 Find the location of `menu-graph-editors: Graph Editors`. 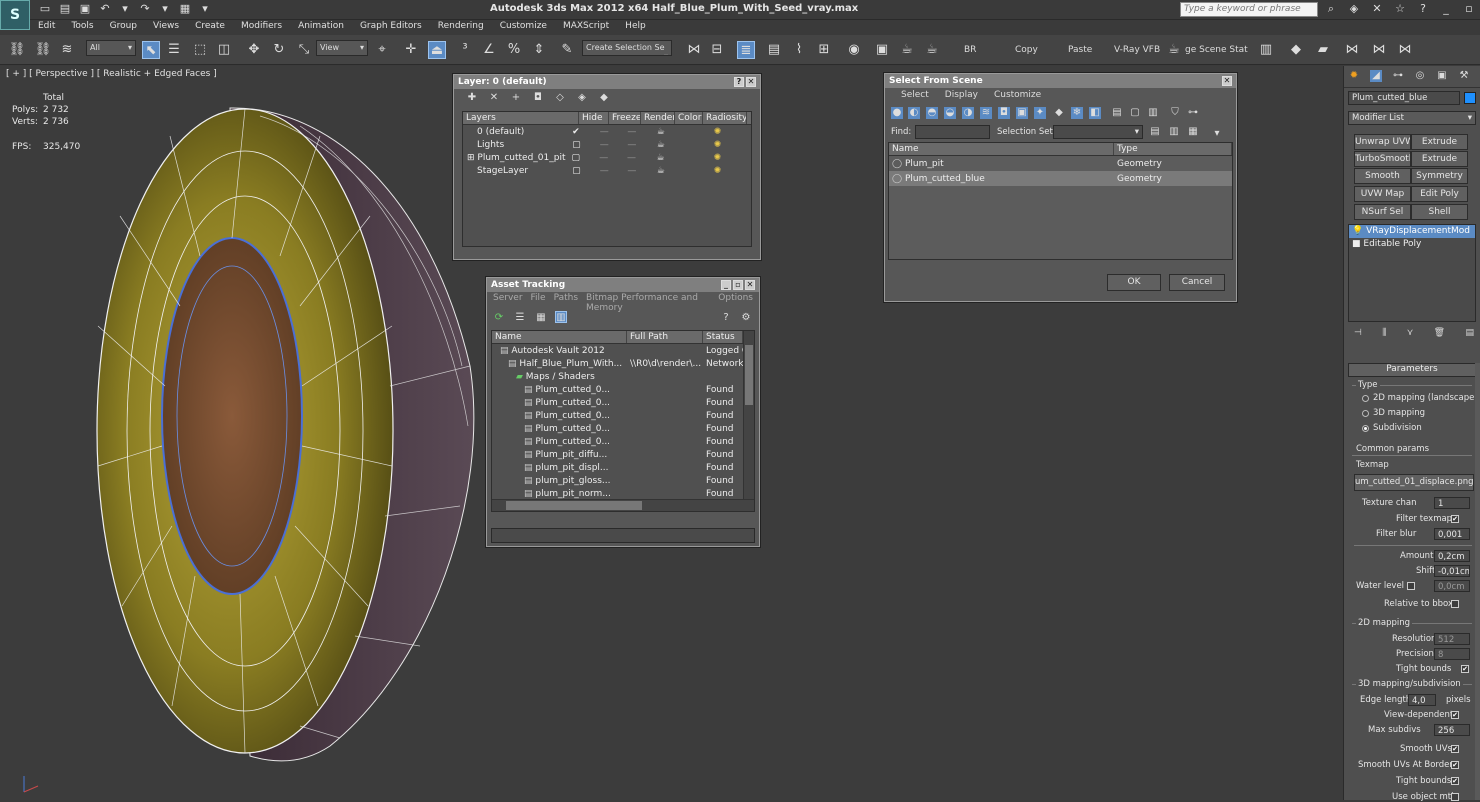

menu-graph-editors: Graph Editors is located at coordinates (391, 27).